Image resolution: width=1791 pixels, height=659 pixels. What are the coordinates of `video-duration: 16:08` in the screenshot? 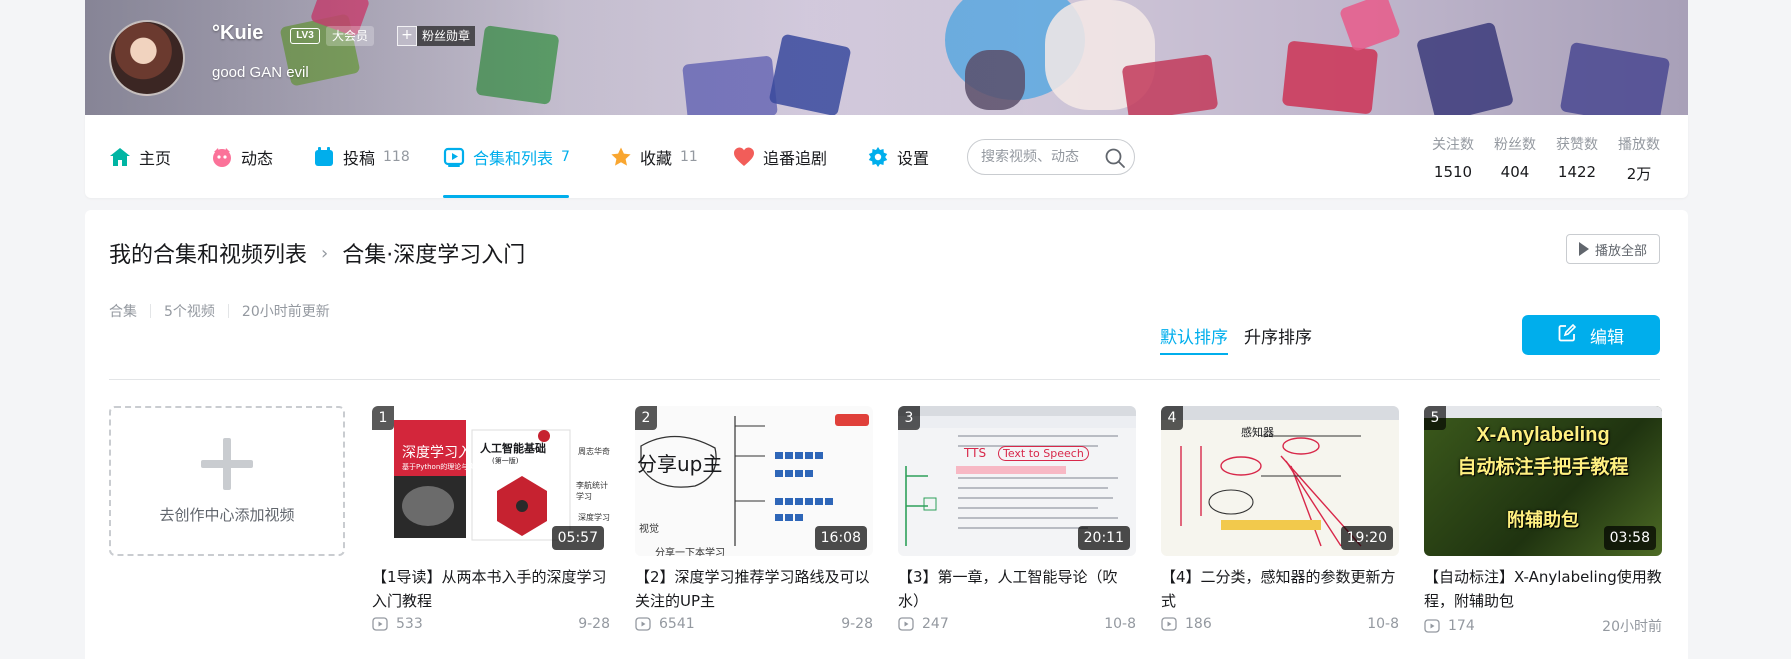 It's located at (840, 538).